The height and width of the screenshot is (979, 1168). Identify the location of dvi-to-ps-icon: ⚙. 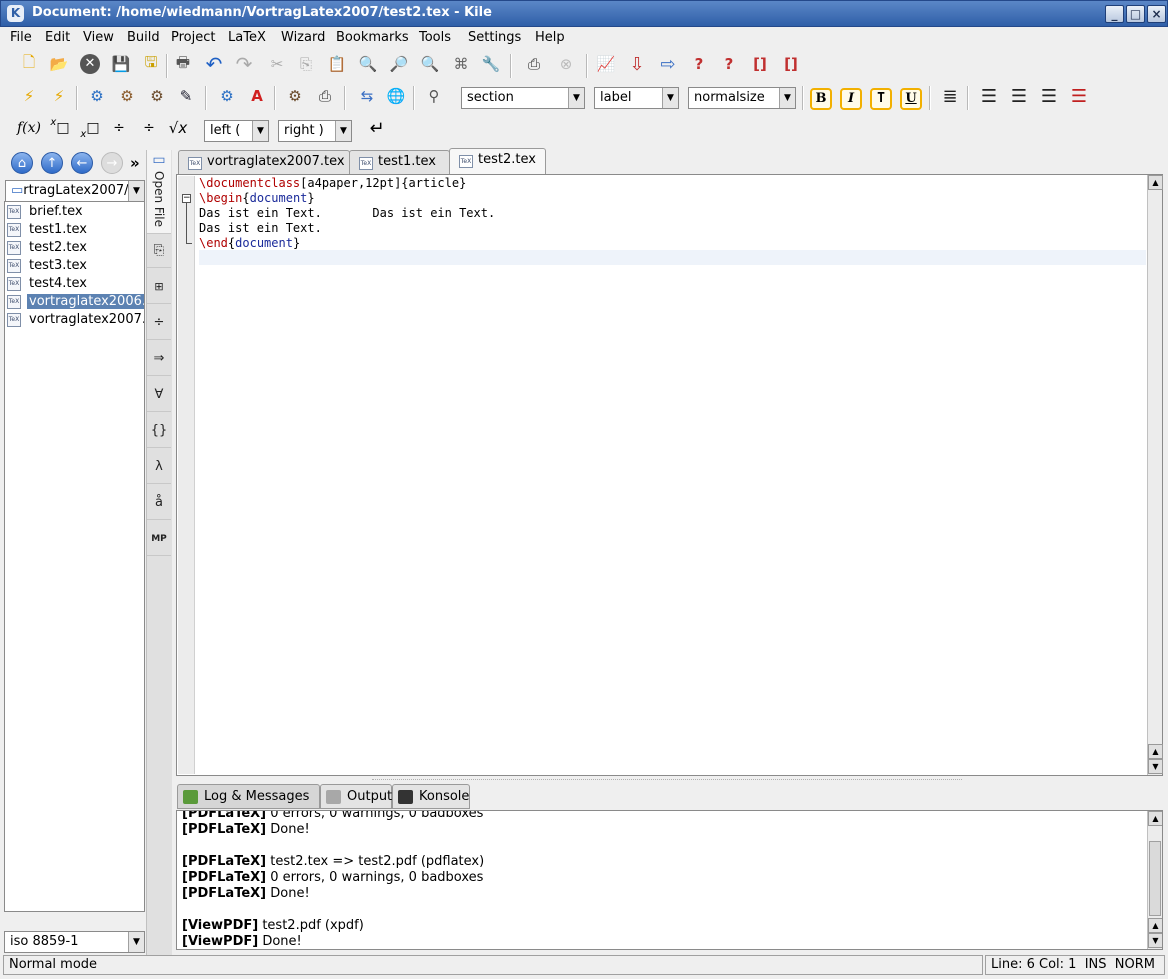
(127, 96).